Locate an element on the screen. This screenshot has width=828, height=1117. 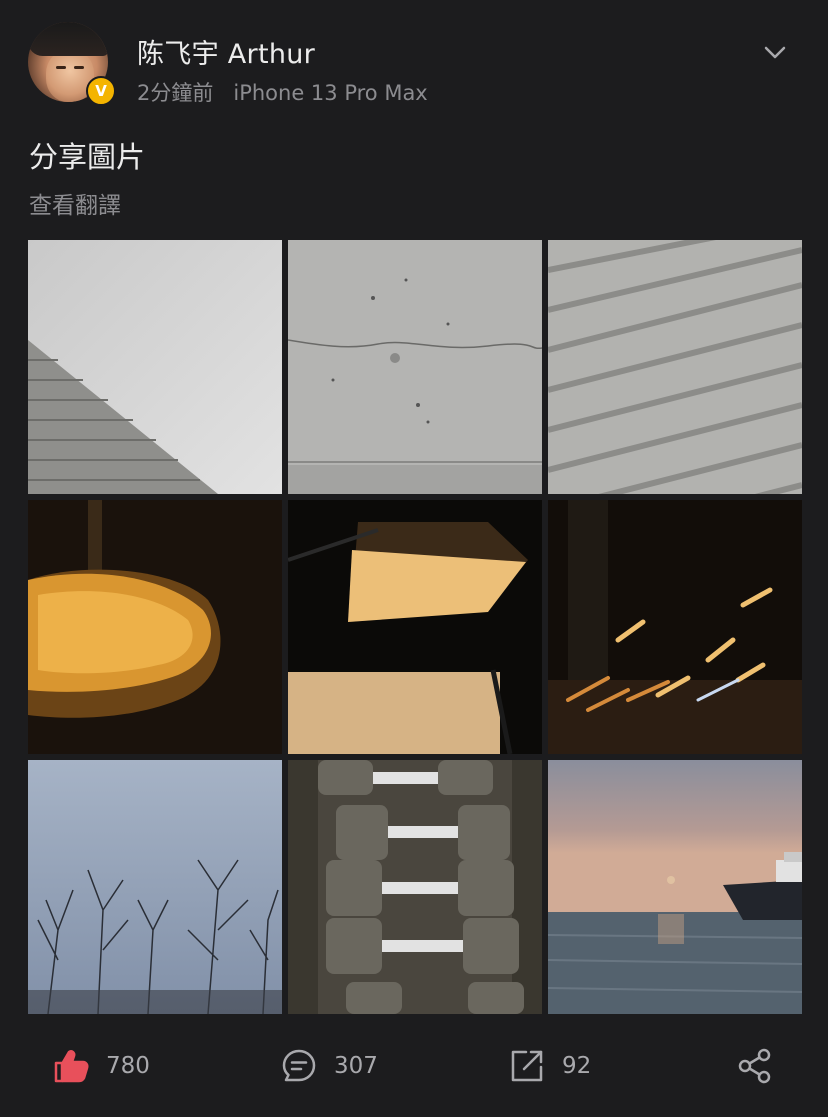
share-button is located at coordinates (755, 1066).